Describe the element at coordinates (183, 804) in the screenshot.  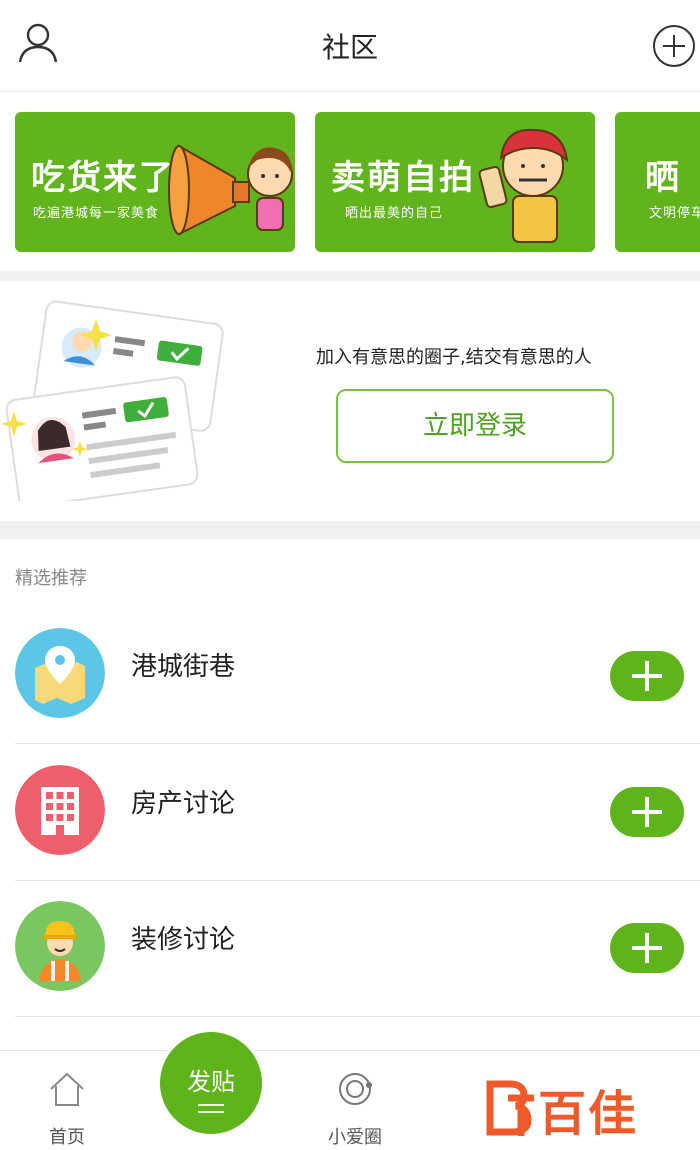
I see `item-label: 房产讨论` at that location.